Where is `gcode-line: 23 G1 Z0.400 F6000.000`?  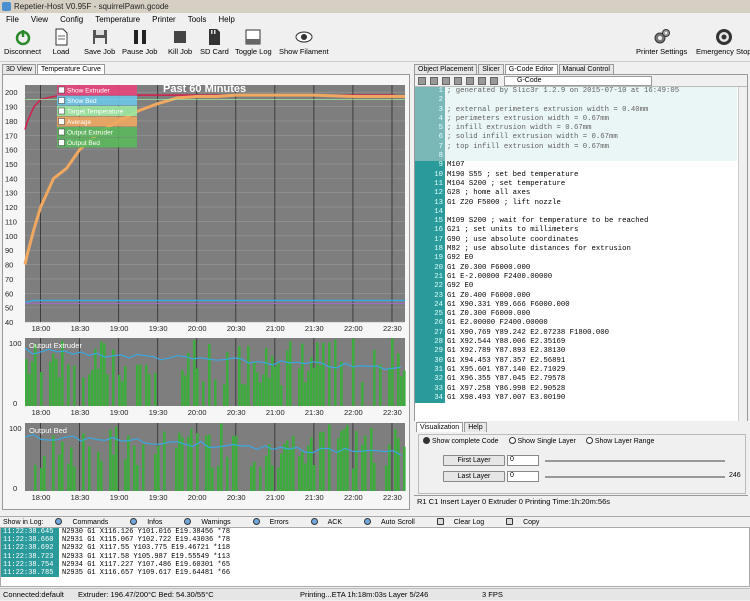
gcode-line: 23 G1 Z0.400 F6000.000 is located at coordinates (576, 296).